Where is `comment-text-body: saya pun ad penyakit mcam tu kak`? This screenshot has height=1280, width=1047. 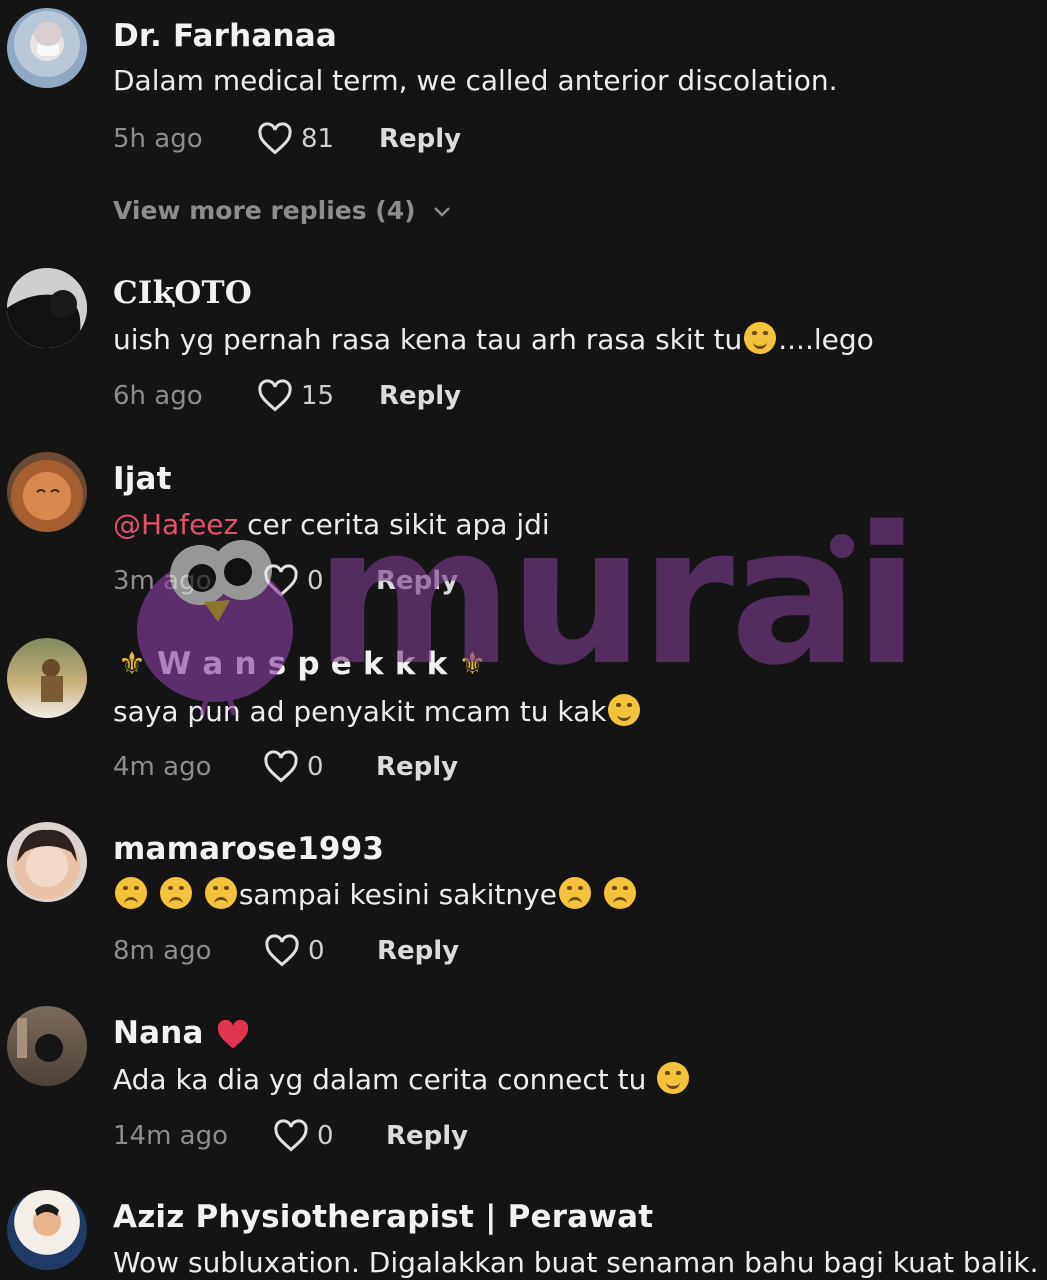 comment-text-body: saya pun ad penyakit mcam tu kak is located at coordinates (360, 711).